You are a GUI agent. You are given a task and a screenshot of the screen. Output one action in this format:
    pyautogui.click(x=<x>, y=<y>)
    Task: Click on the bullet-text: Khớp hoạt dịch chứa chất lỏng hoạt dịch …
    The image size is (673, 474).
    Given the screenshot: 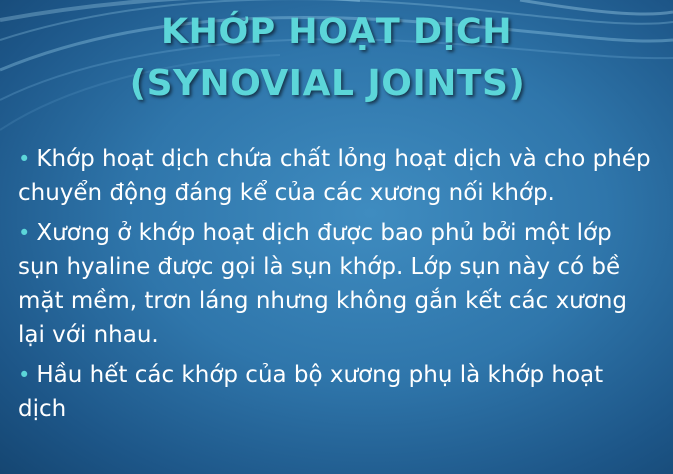 What is the action you would take?
    pyautogui.click(x=334, y=176)
    